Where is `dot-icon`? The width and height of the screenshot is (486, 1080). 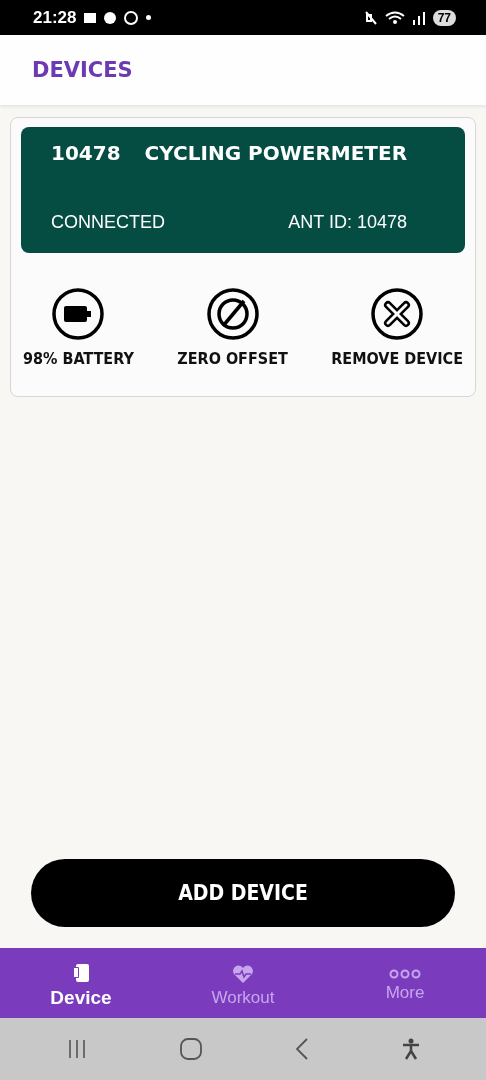
dot-icon is located at coordinates (149, 17).